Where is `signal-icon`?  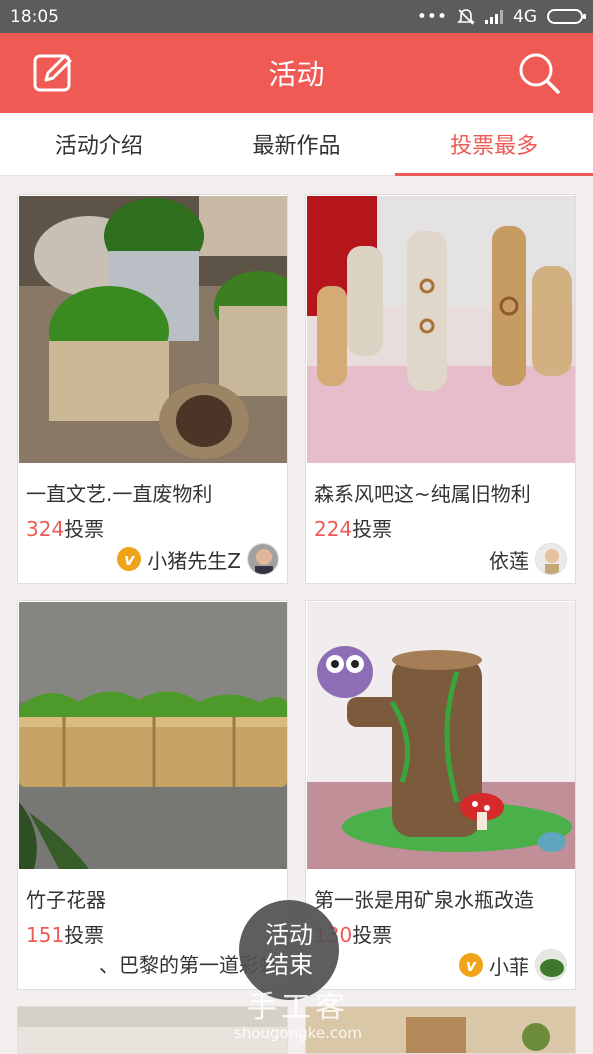 signal-icon is located at coordinates (494, 16).